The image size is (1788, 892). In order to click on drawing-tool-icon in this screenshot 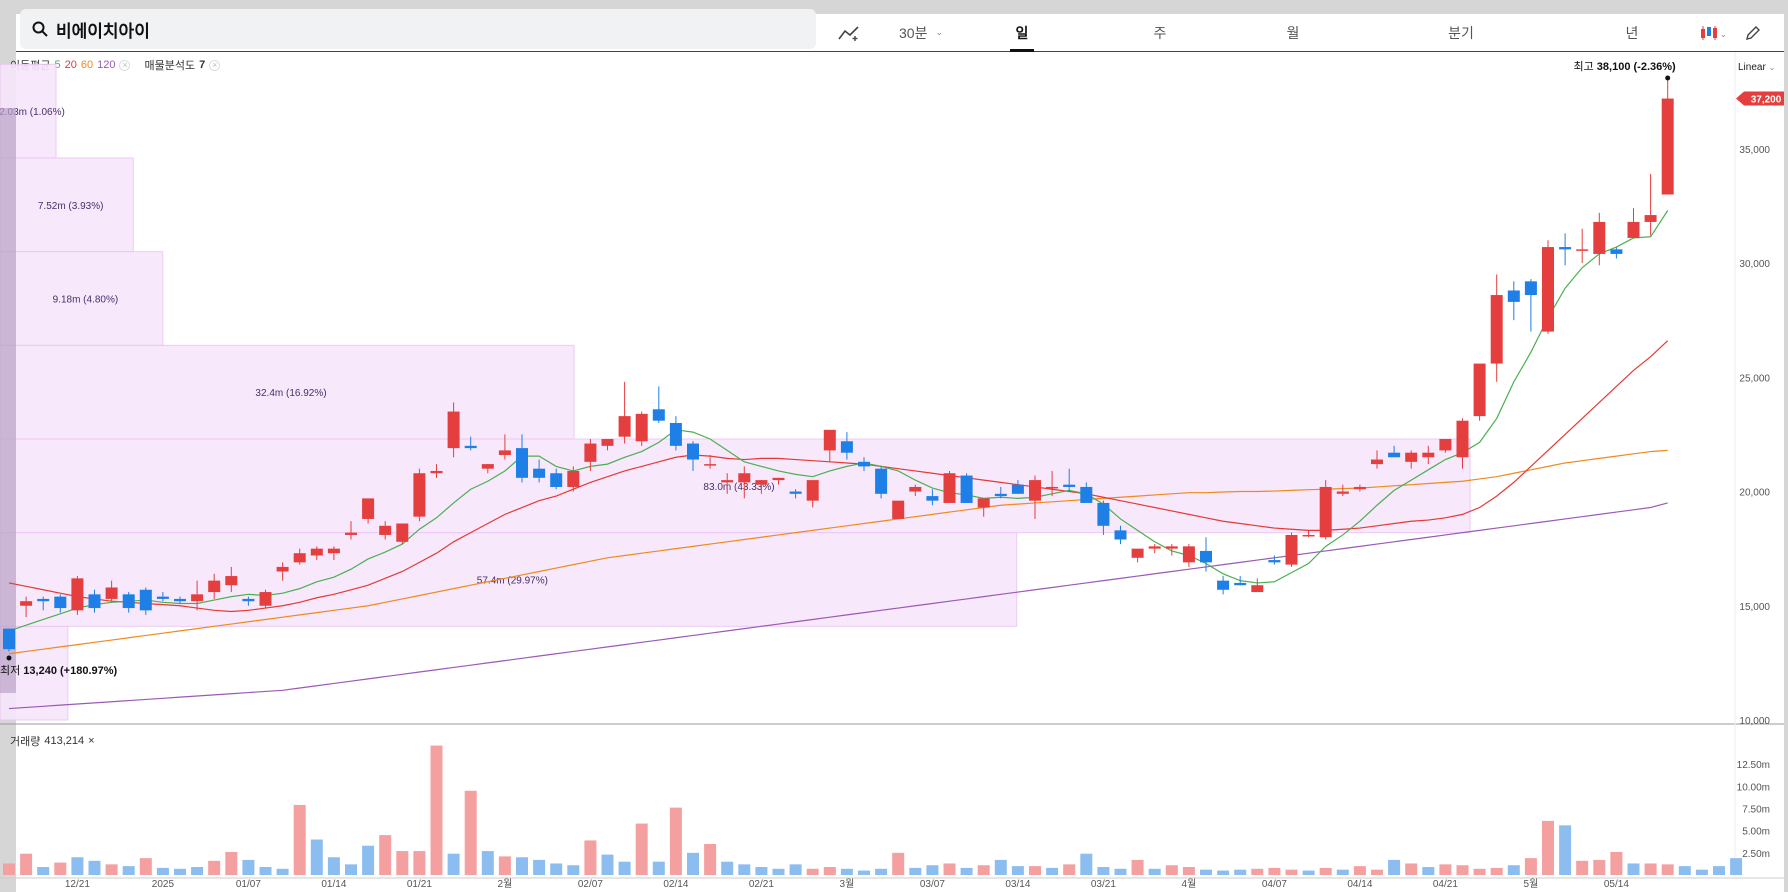, I will do `click(849, 32)`.